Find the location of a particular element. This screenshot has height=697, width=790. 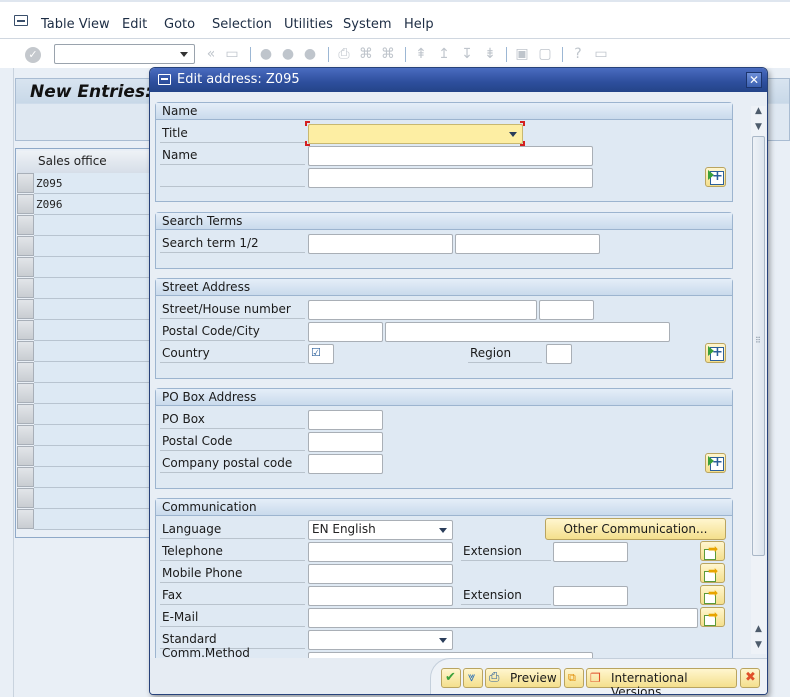

scroll-down-icon: ▼ is located at coordinates (758, 127).